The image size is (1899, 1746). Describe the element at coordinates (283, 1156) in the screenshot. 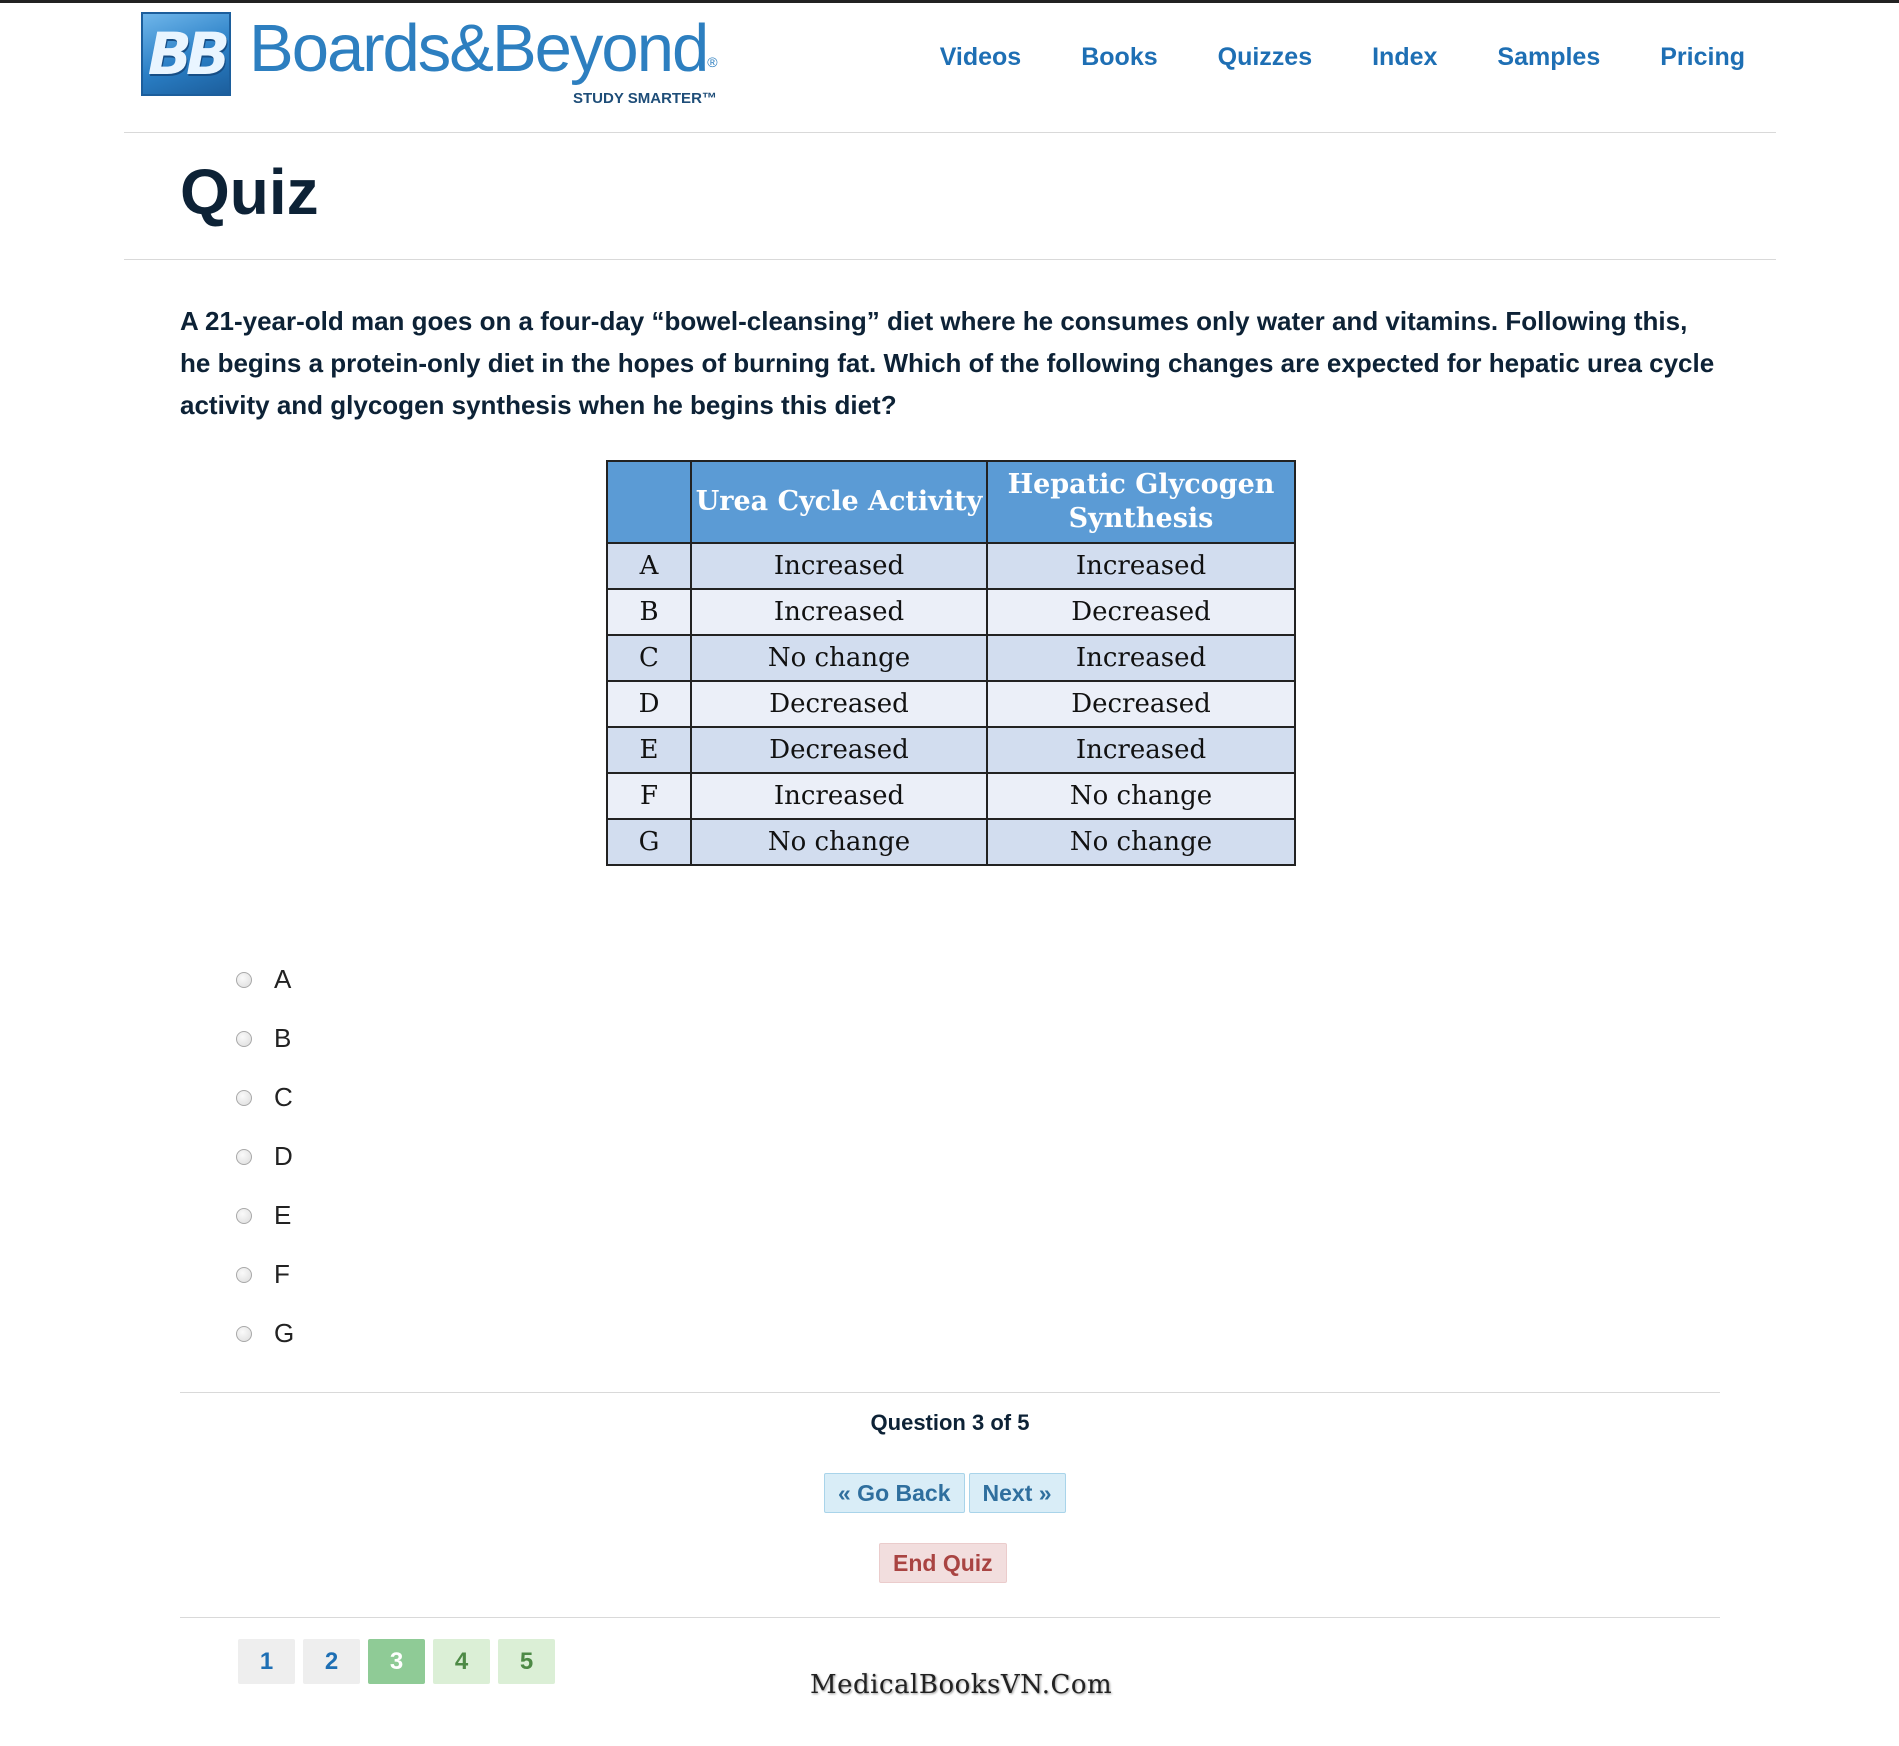

I see `option-label: D` at that location.